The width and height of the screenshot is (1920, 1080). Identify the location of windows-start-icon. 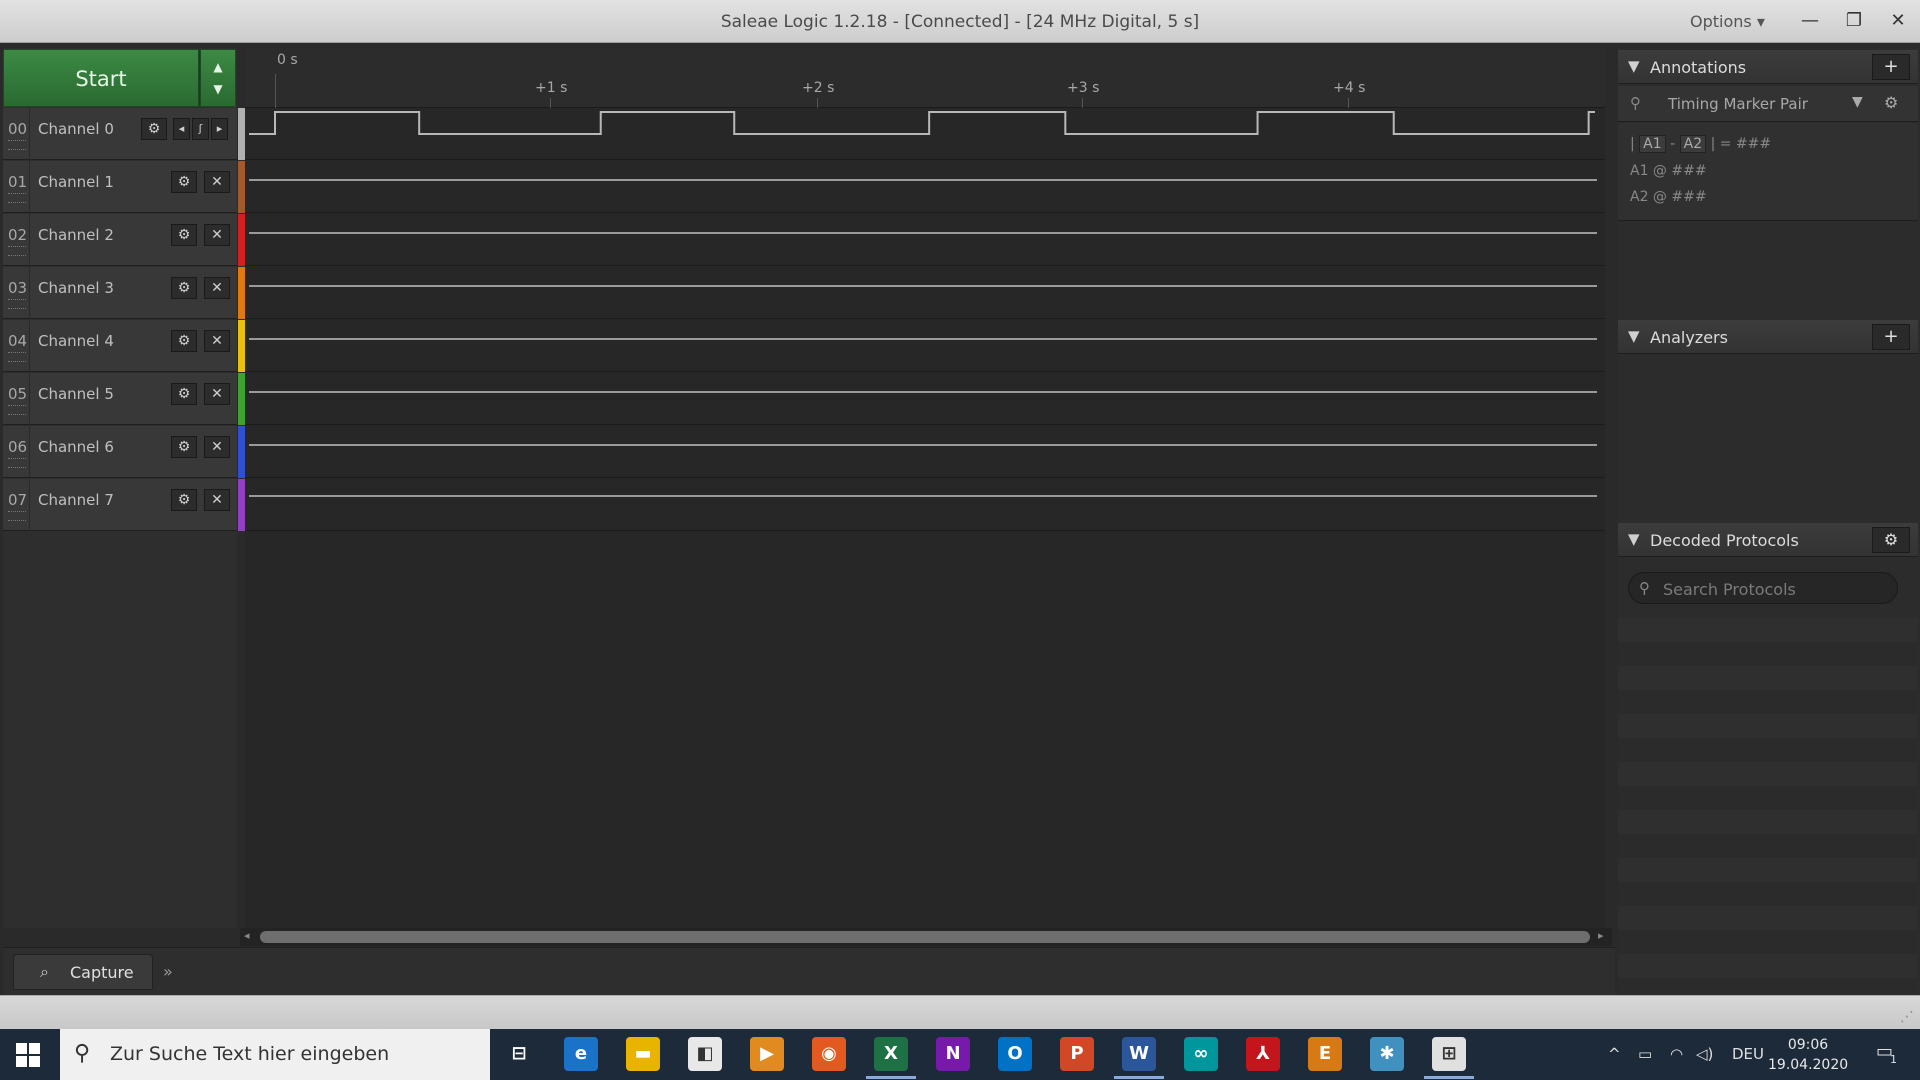
(28, 1055).